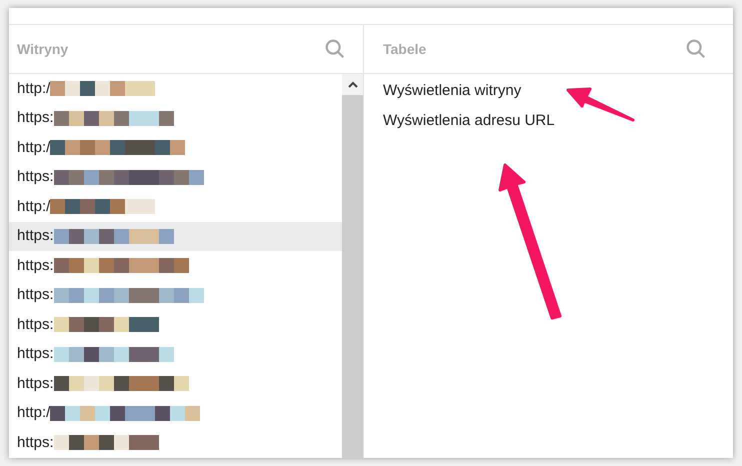  I want to click on scrollbar-track, so click(352, 266).